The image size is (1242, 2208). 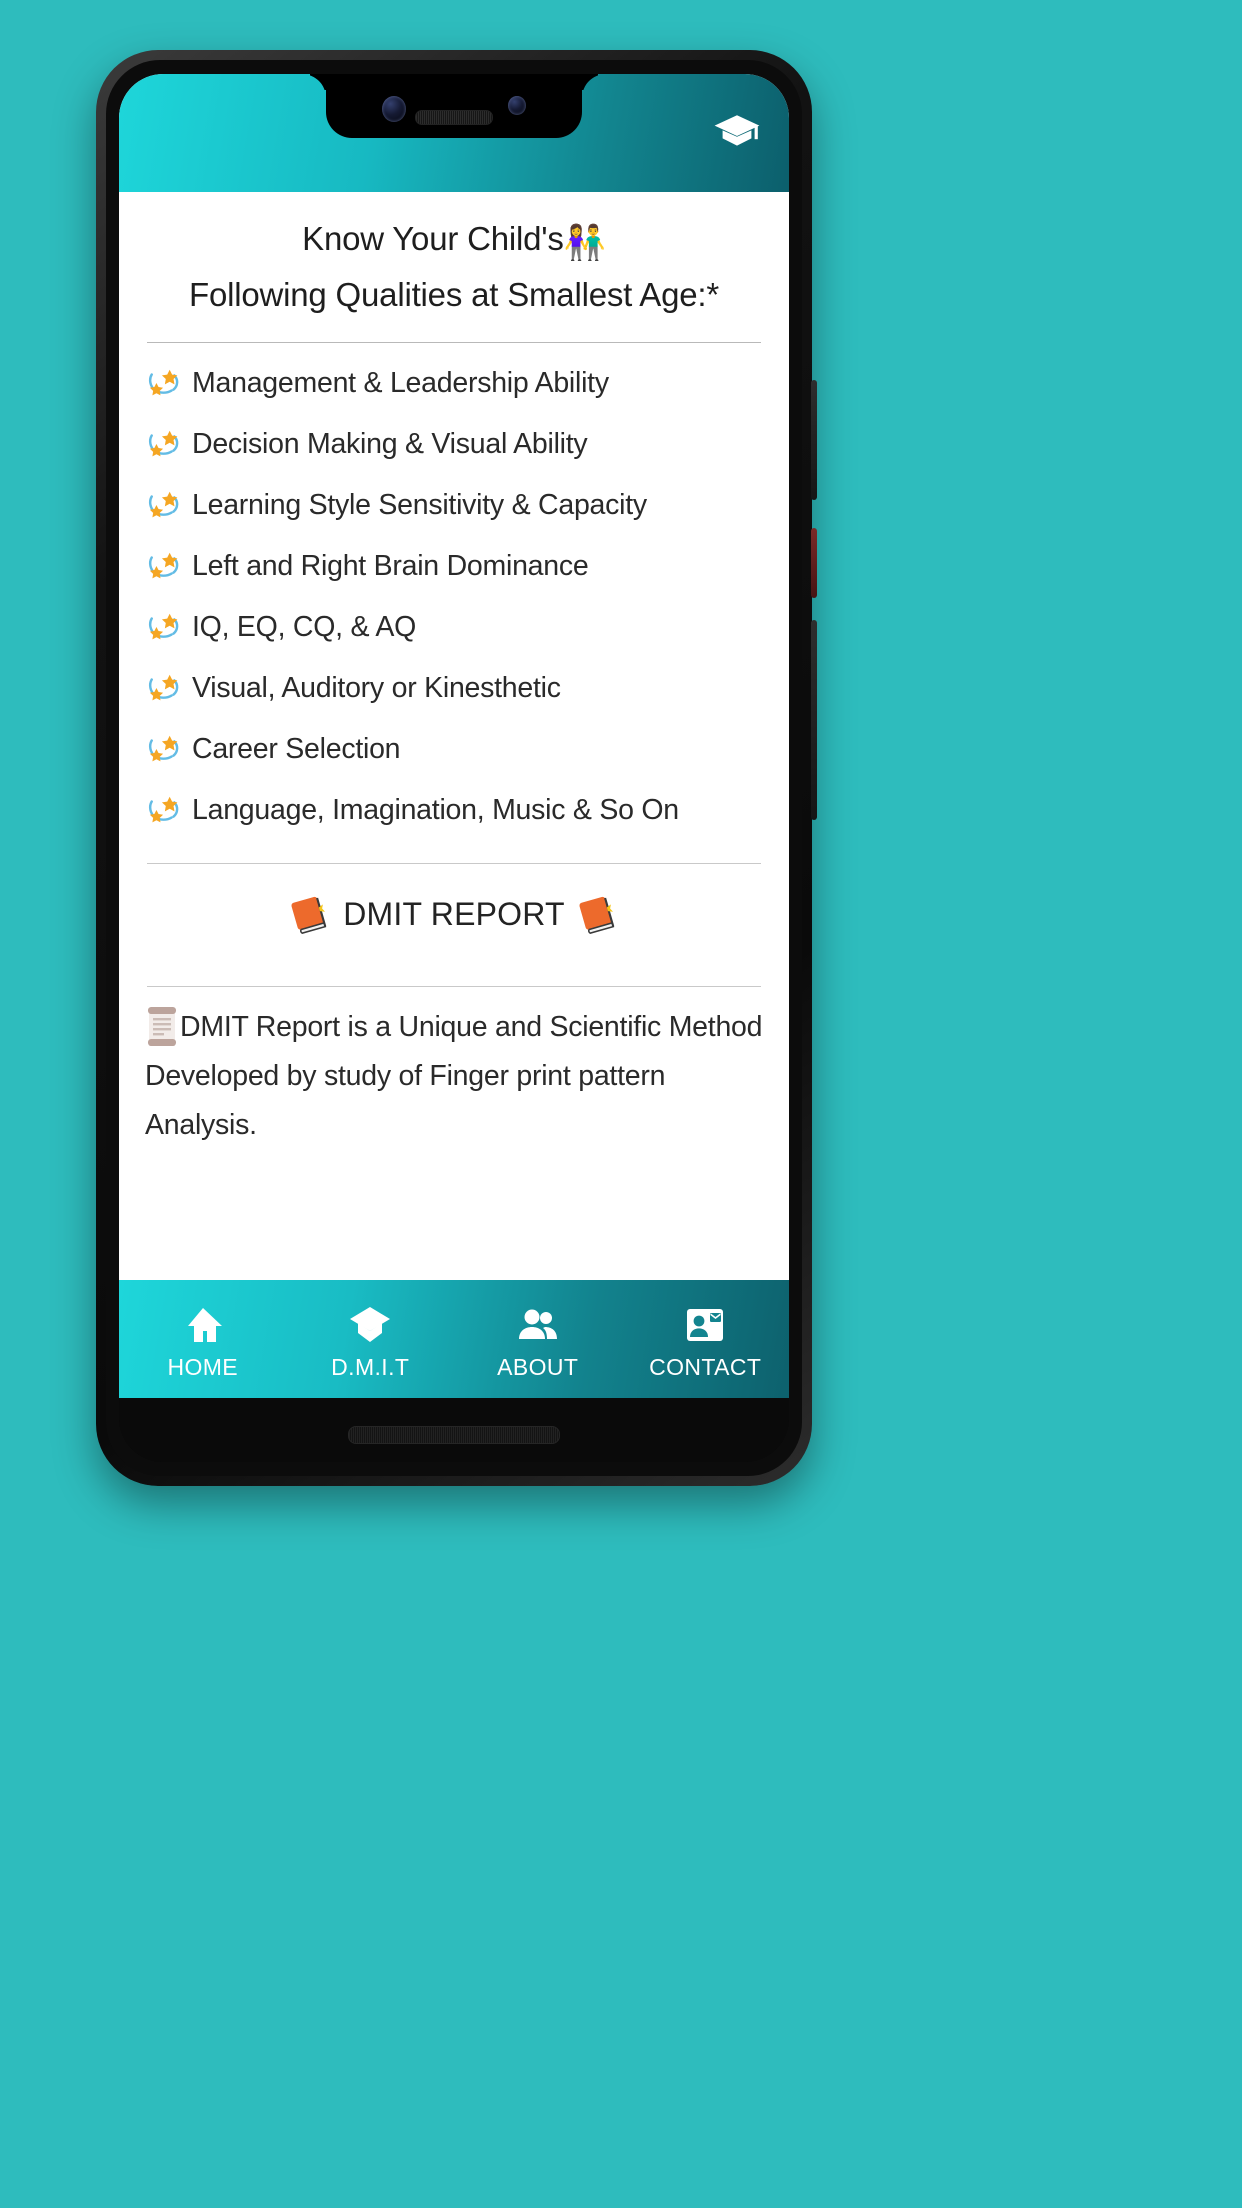 I want to click on list-item: Learning Style Sensitivity & Capacity, so click(x=454, y=505).